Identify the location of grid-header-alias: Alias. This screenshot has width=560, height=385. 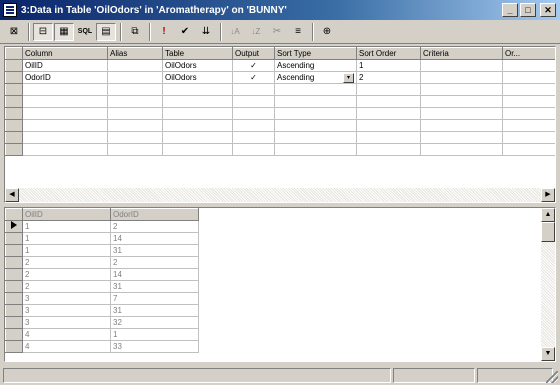
(135, 53).